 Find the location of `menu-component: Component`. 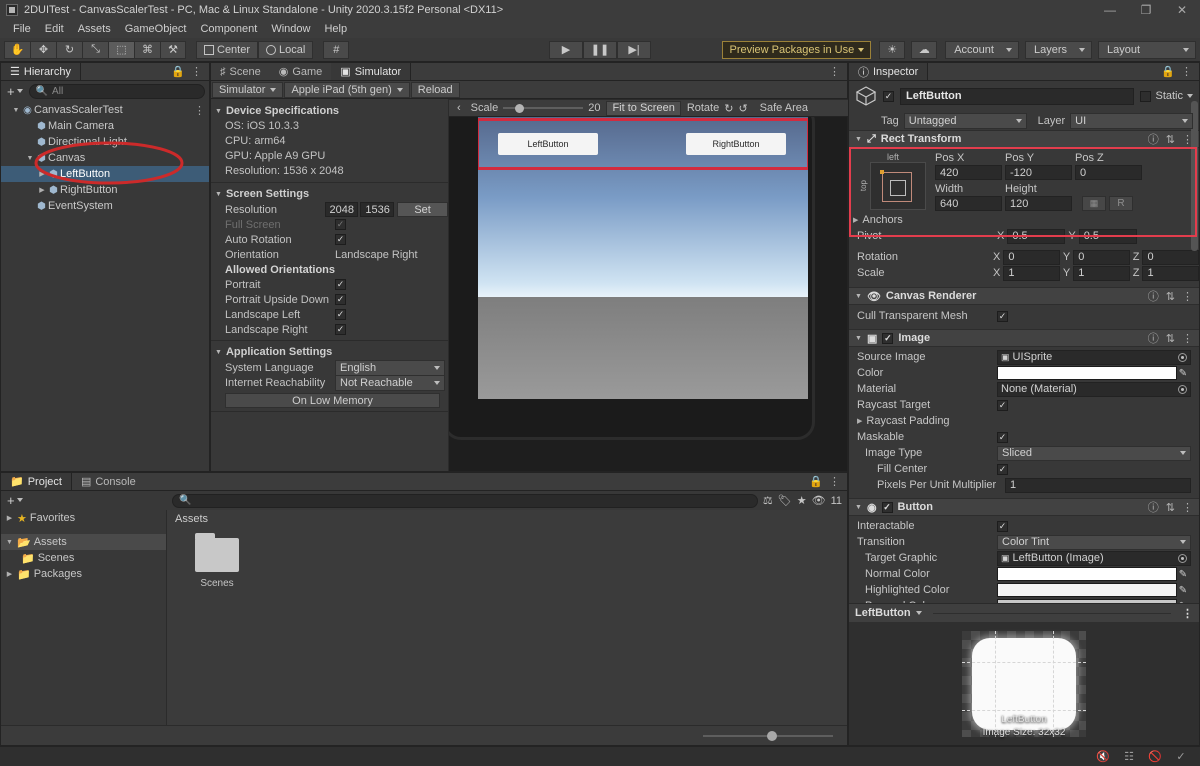

menu-component: Component is located at coordinates (228, 29).